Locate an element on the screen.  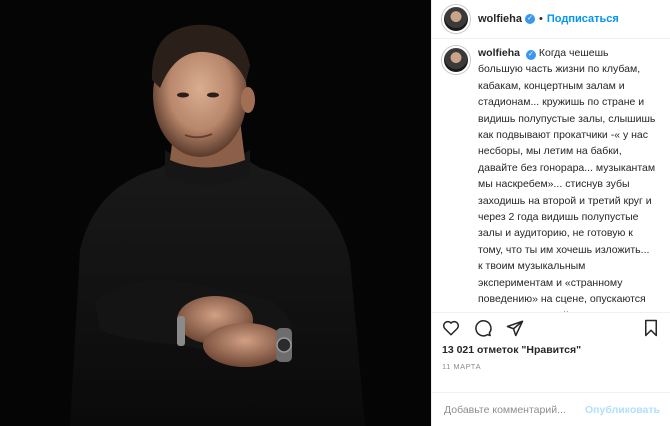
comment-box: Опубликовать is located at coordinates (551, 409).